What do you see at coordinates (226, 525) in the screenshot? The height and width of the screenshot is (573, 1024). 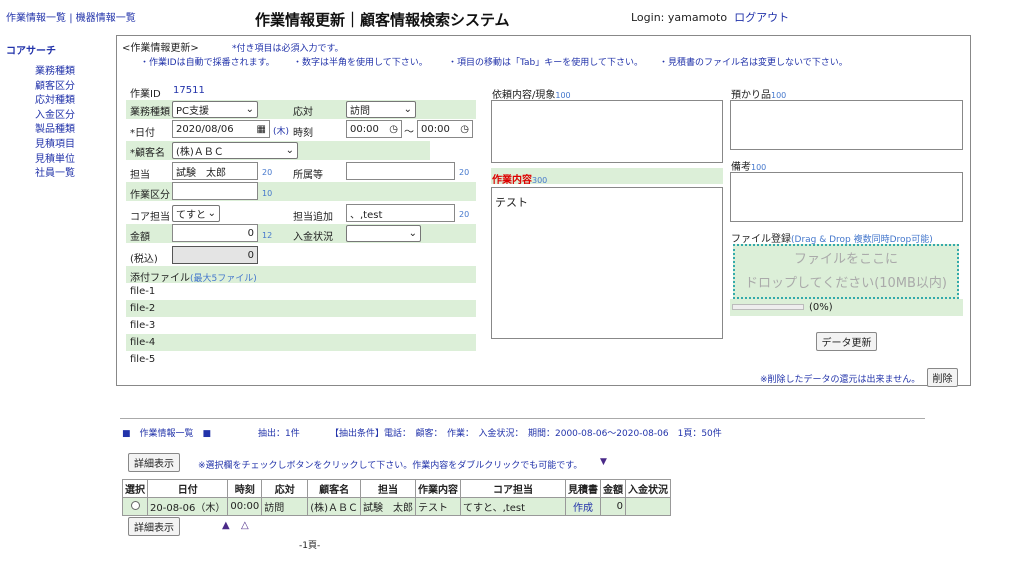 I see `sort-up-filled-icon: ▲` at bounding box center [226, 525].